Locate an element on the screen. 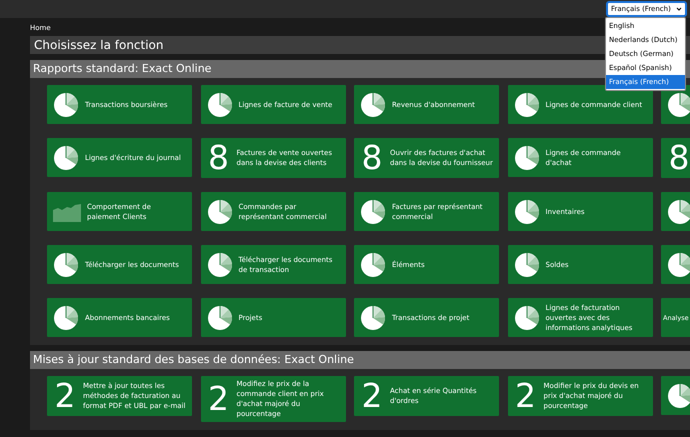 The image size is (690, 437). function-tile: 8 is located at coordinates (675, 158).